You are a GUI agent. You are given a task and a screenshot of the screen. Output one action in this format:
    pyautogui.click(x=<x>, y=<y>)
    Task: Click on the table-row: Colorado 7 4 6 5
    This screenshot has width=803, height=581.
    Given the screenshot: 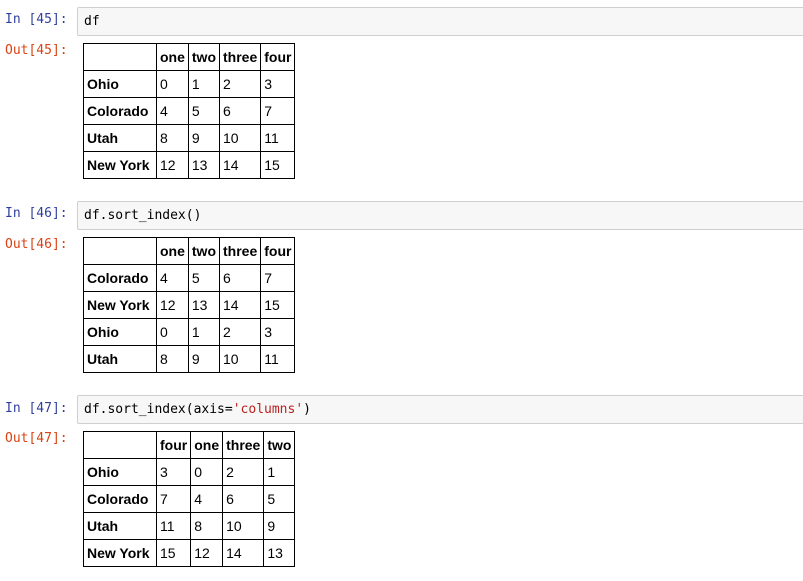 What is the action you would take?
    pyautogui.click(x=189, y=499)
    